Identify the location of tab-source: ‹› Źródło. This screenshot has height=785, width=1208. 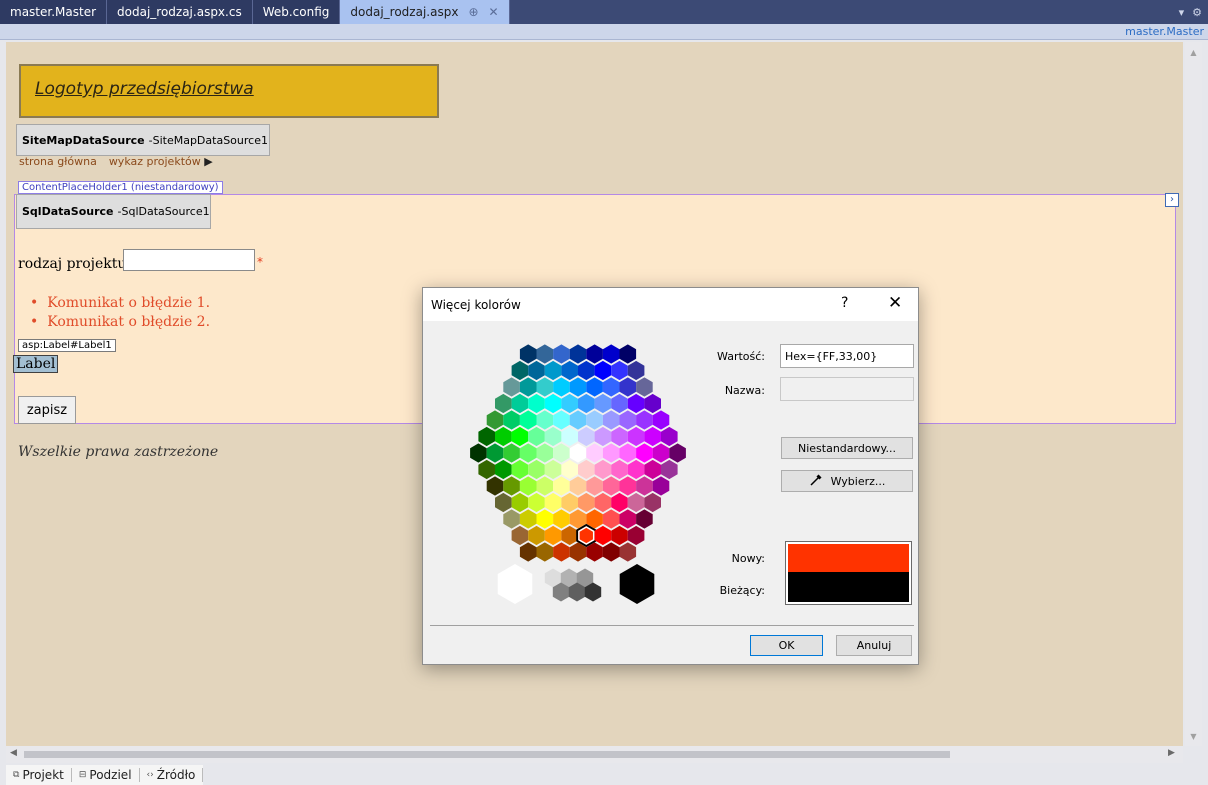
(172, 775).